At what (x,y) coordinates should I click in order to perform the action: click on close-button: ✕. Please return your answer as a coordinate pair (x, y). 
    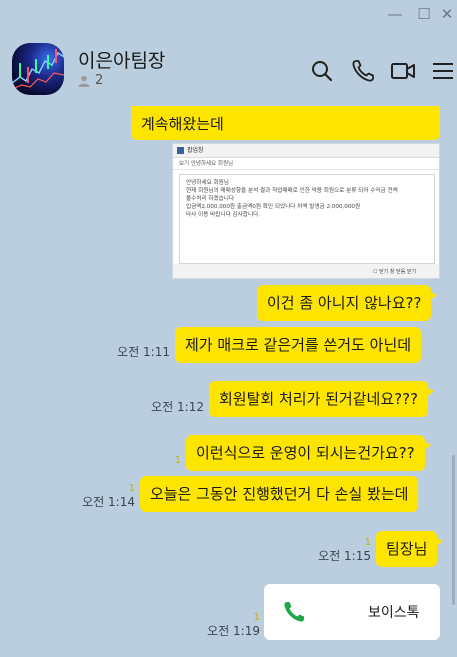
    Looking at the image, I should click on (446, 14).